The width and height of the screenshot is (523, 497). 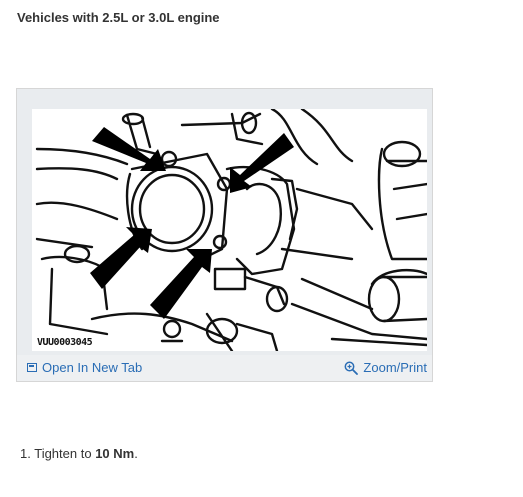 What do you see at coordinates (395, 367) in the screenshot?
I see `zoom-print-label: Zoom/Print` at bounding box center [395, 367].